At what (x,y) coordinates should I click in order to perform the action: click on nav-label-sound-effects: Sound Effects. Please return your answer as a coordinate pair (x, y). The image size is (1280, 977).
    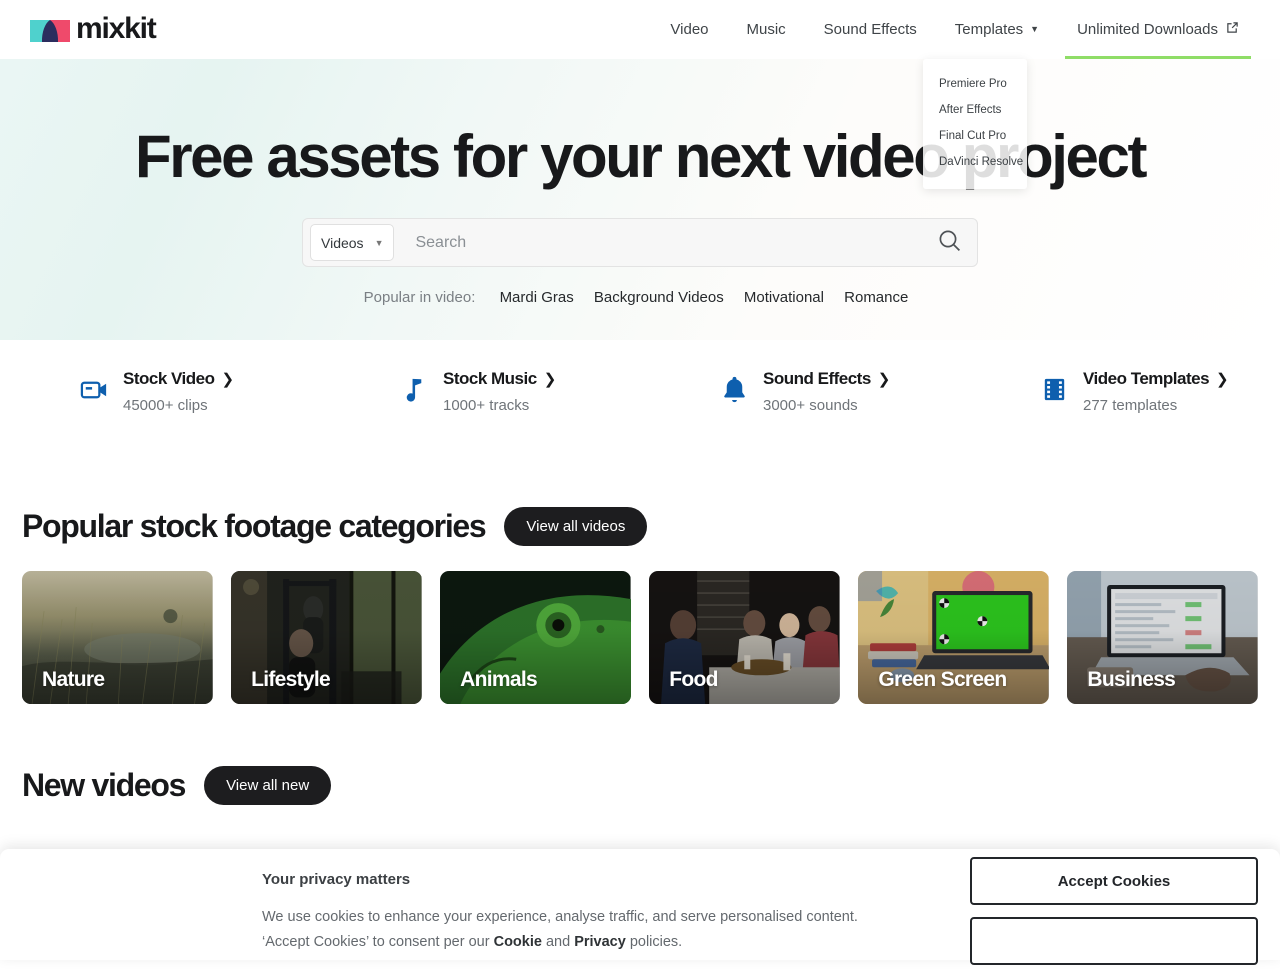
    Looking at the image, I should click on (870, 29).